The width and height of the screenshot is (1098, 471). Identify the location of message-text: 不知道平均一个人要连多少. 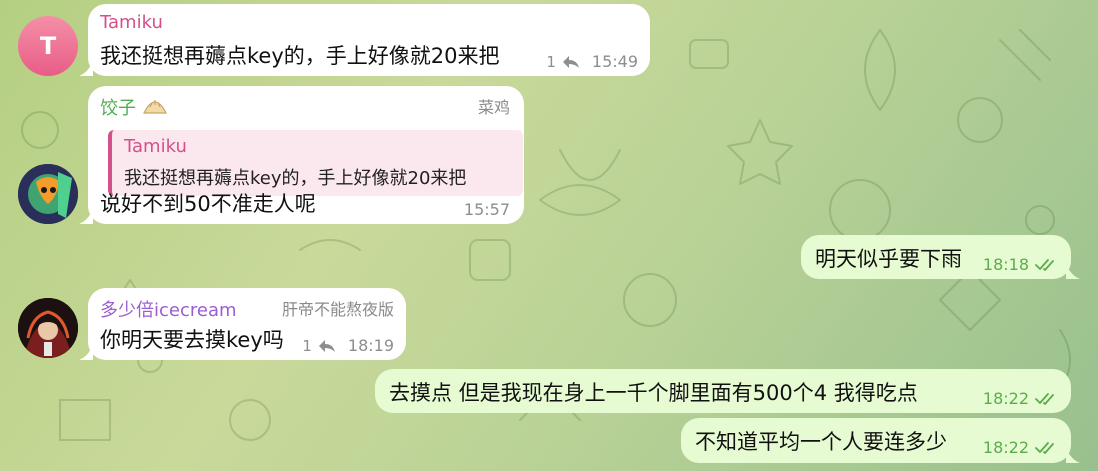
(821, 442).